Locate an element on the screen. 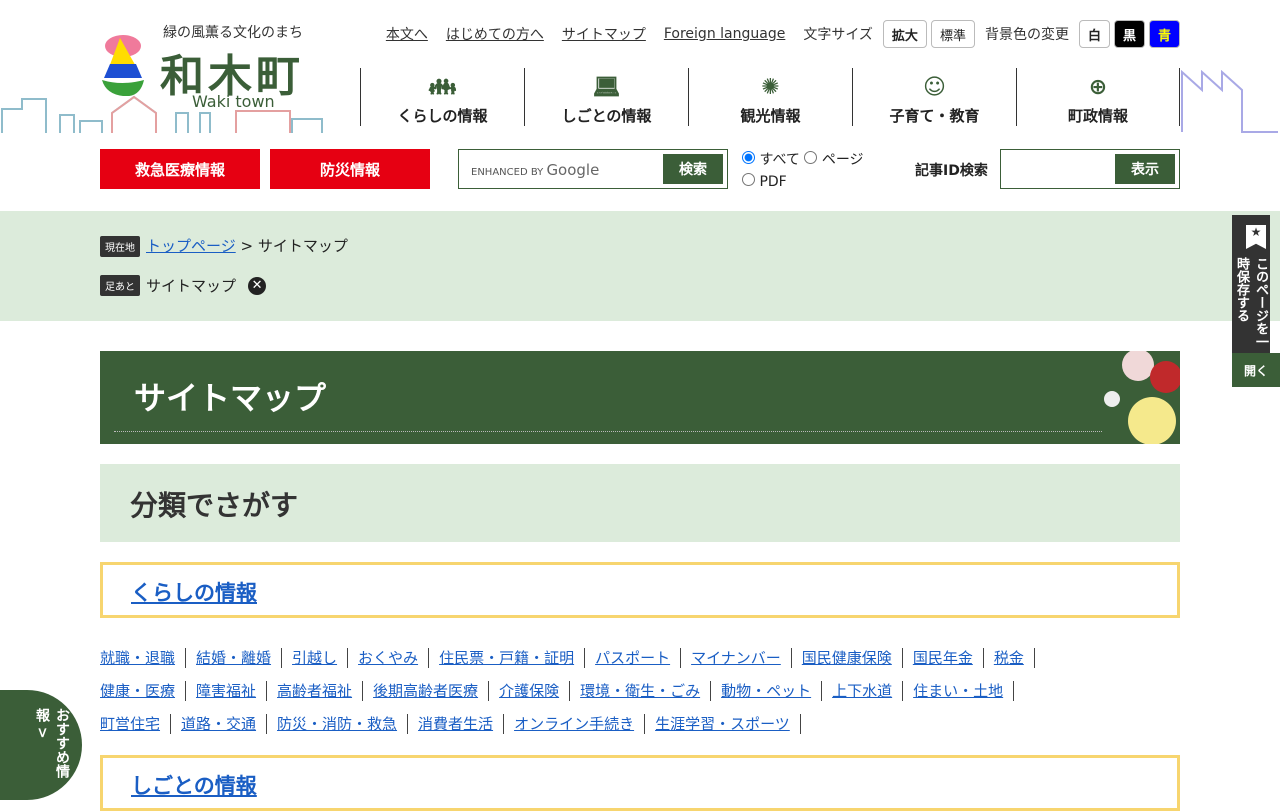 Image resolution: width=1280 pixels, height=811 pixels. search-enhanced-label: ENHANCED BY is located at coordinates (507, 172).